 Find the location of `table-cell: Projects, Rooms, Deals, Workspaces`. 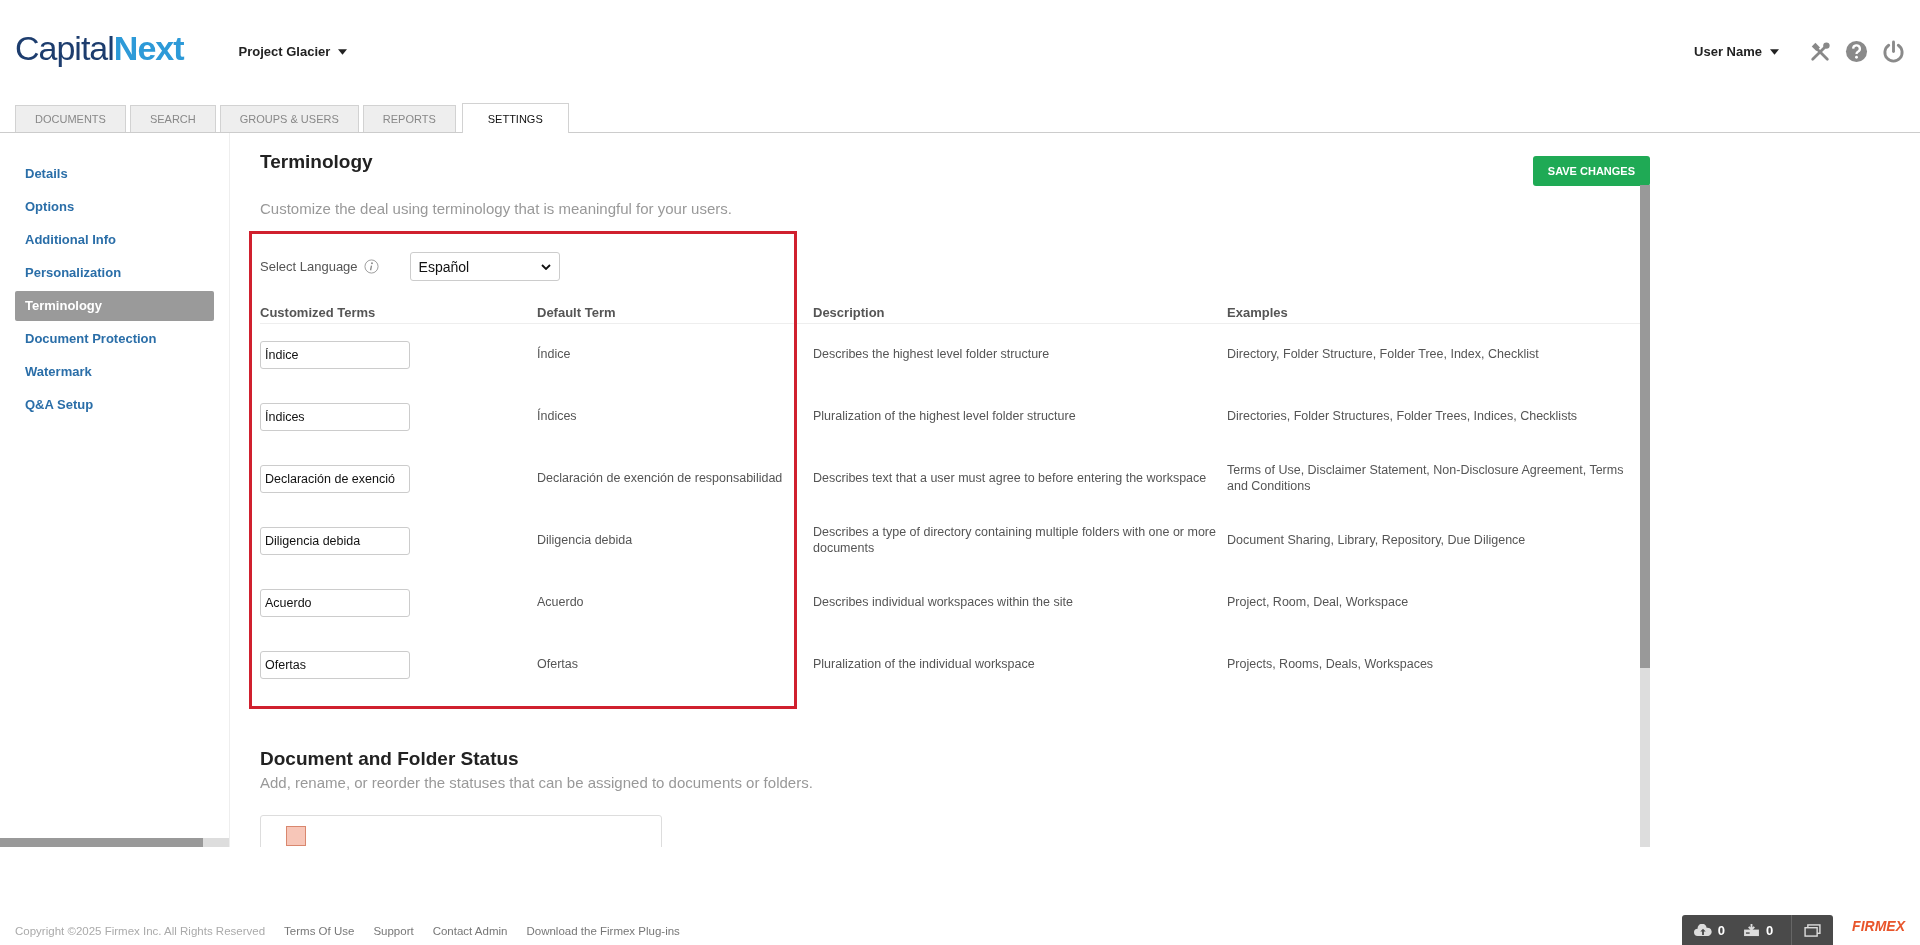

table-cell: Projects, Rooms, Deals, Workspaces is located at coordinates (1330, 665).